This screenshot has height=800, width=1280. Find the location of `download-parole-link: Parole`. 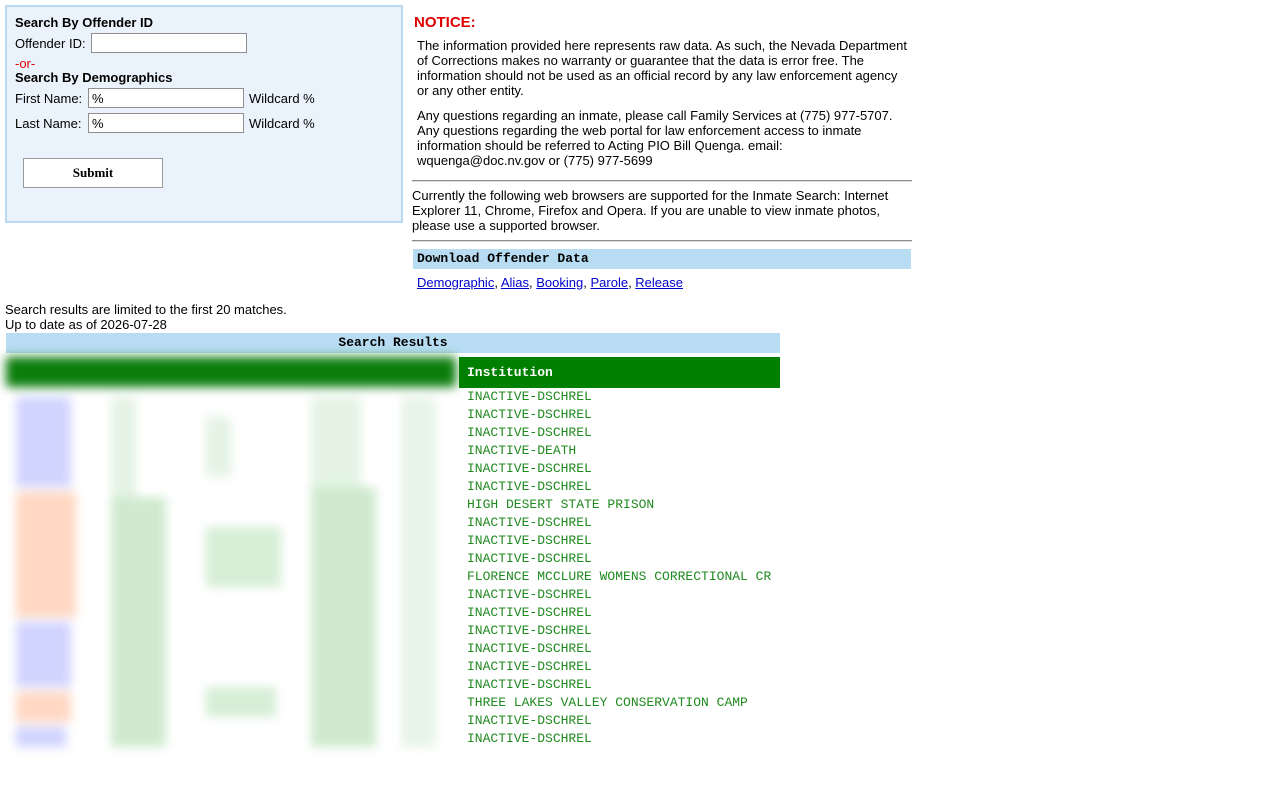

download-parole-link: Parole is located at coordinates (609, 282).